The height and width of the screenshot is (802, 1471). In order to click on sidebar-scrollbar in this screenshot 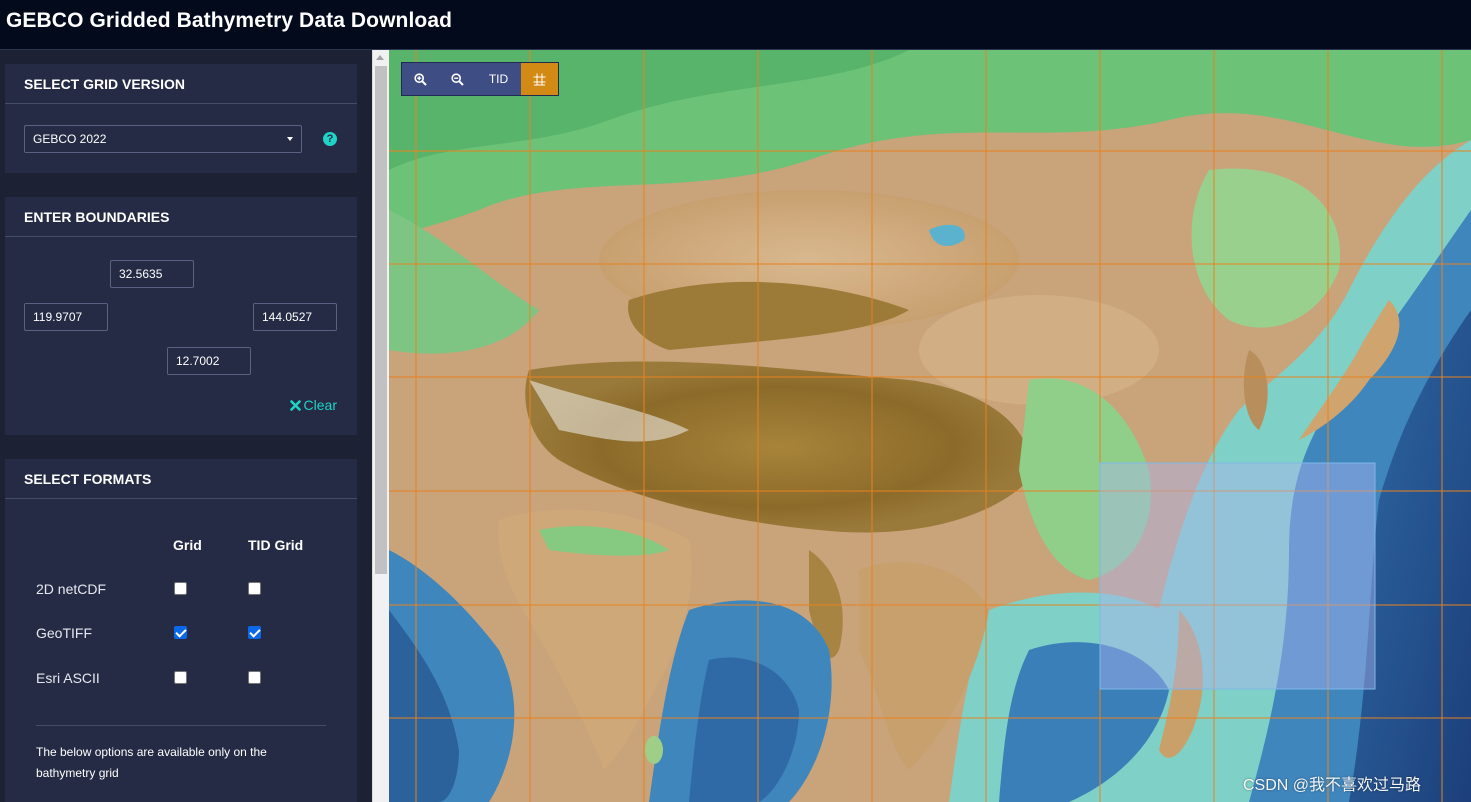, I will do `click(380, 426)`.